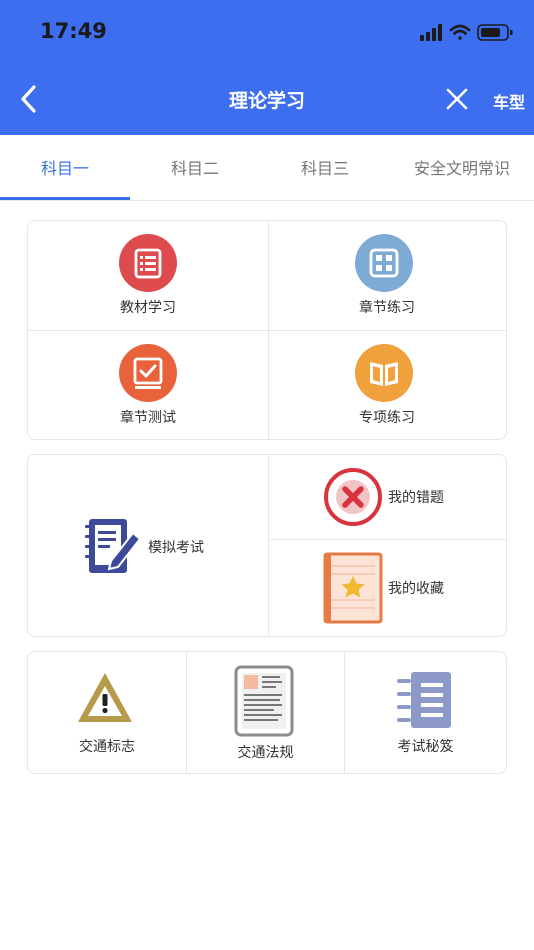 This screenshot has height=950, width=534. What do you see at coordinates (431, 32) in the screenshot?
I see `signal-icon` at bounding box center [431, 32].